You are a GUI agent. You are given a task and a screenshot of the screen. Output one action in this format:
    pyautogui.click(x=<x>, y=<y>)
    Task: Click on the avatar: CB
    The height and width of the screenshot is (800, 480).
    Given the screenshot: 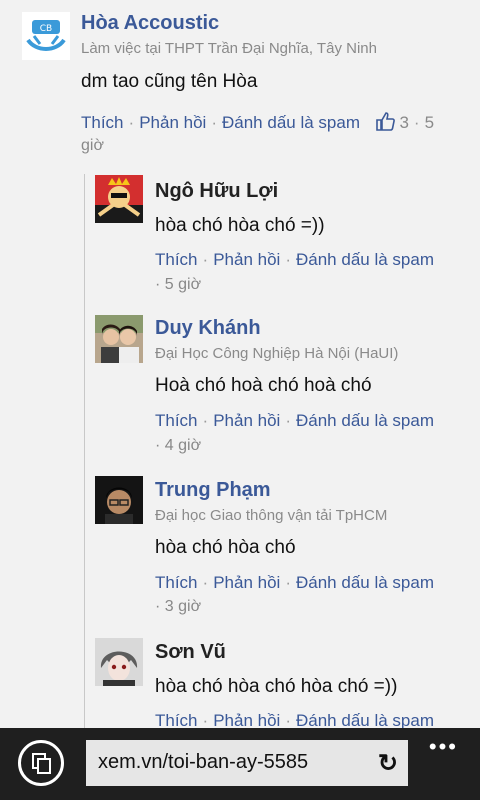 What is the action you would take?
    pyautogui.click(x=46, y=36)
    